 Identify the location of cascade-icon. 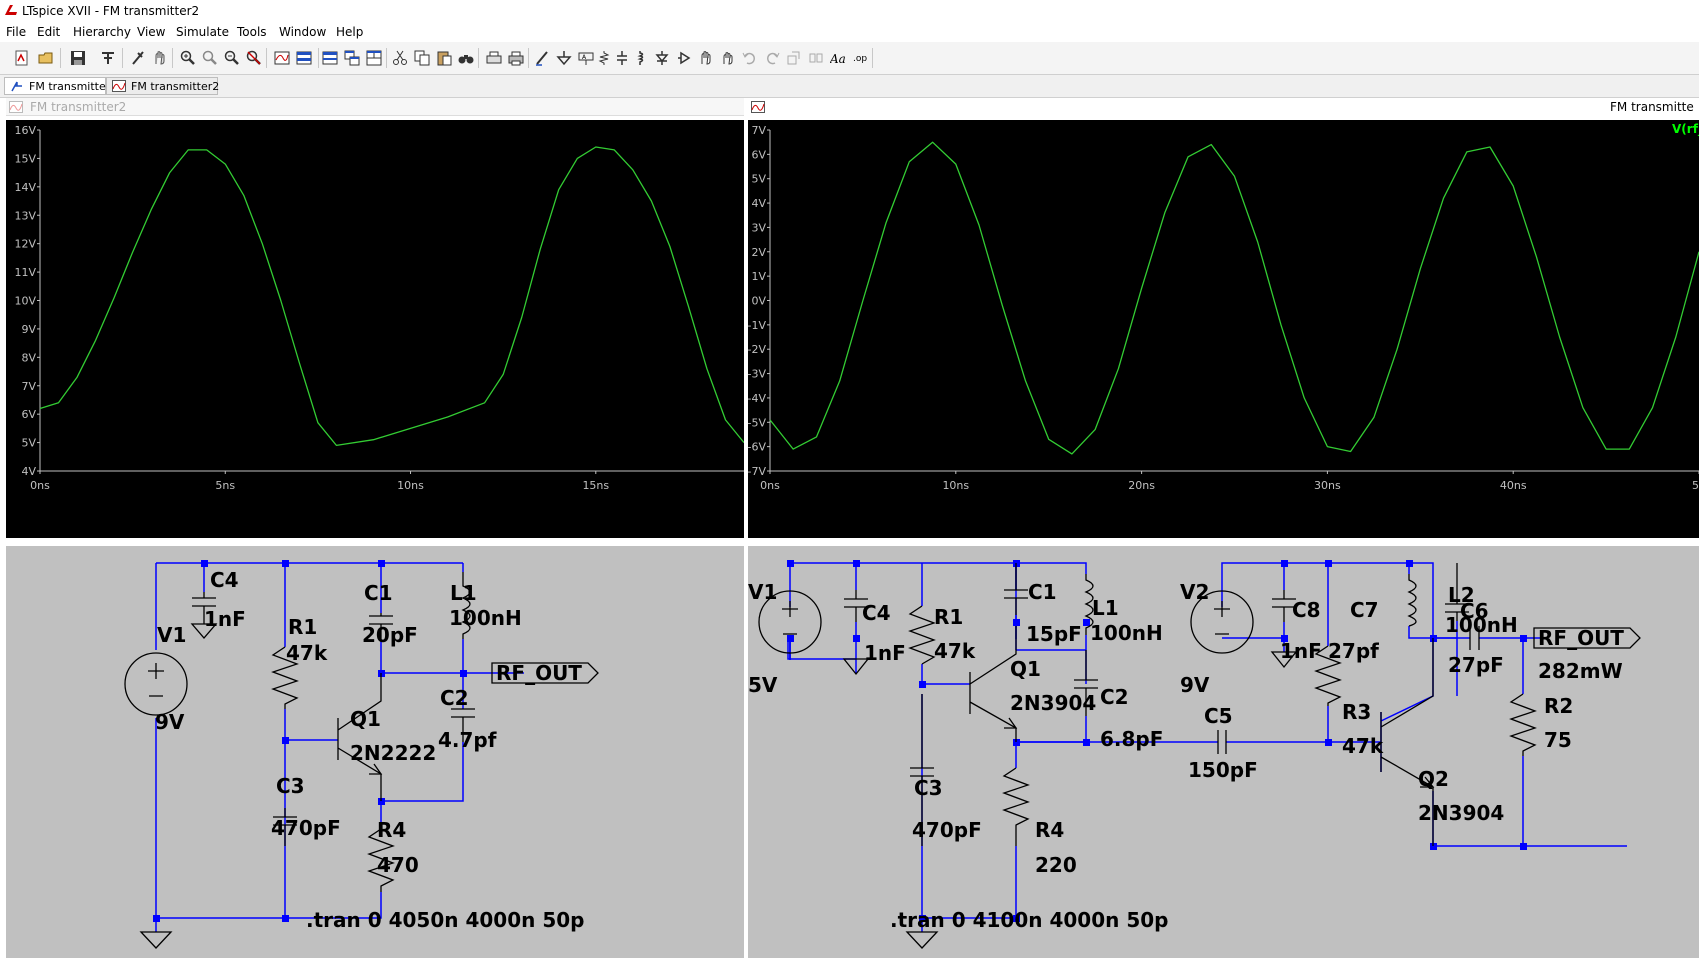
(330, 58).